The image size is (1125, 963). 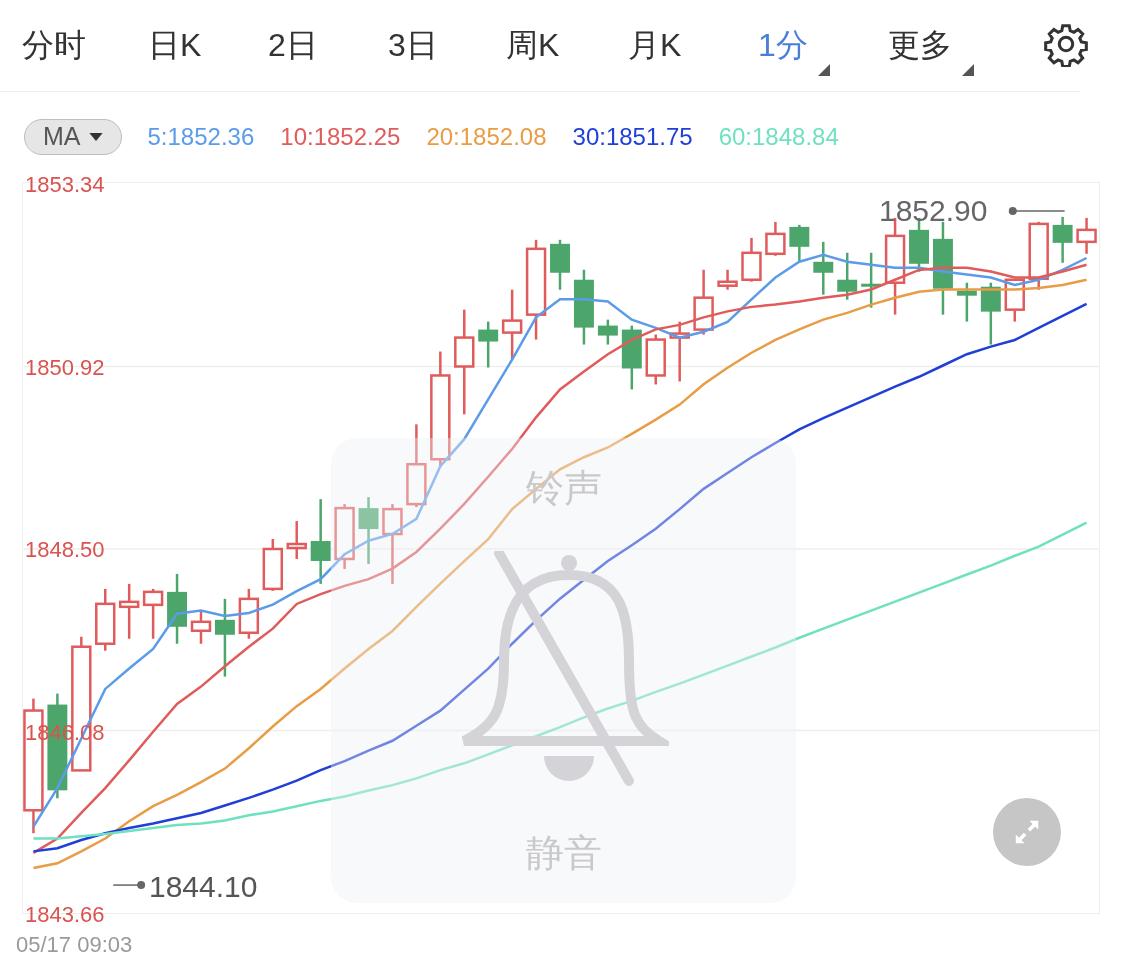 What do you see at coordinates (424, 45) in the screenshot?
I see `tab: 3日` at bounding box center [424, 45].